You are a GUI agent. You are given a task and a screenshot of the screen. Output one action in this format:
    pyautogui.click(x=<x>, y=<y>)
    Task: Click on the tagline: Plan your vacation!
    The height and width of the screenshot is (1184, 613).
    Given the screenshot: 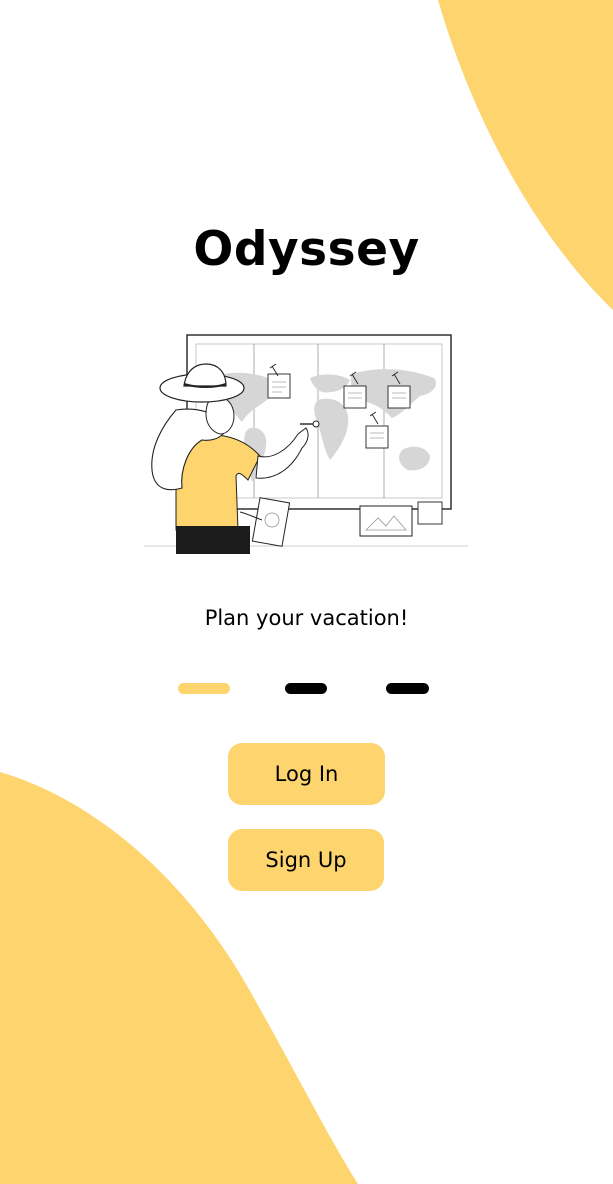 What is the action you would take?
    pyautogui.click(x=306, y=618)
    